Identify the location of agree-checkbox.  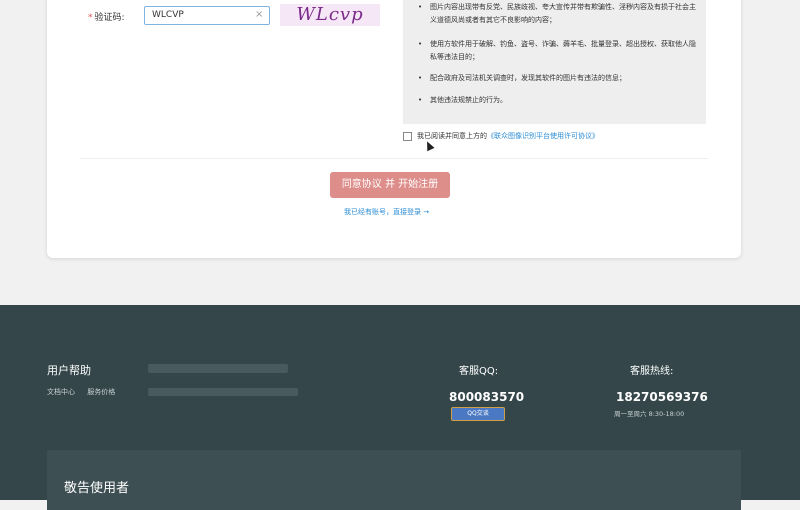
(407, 136).